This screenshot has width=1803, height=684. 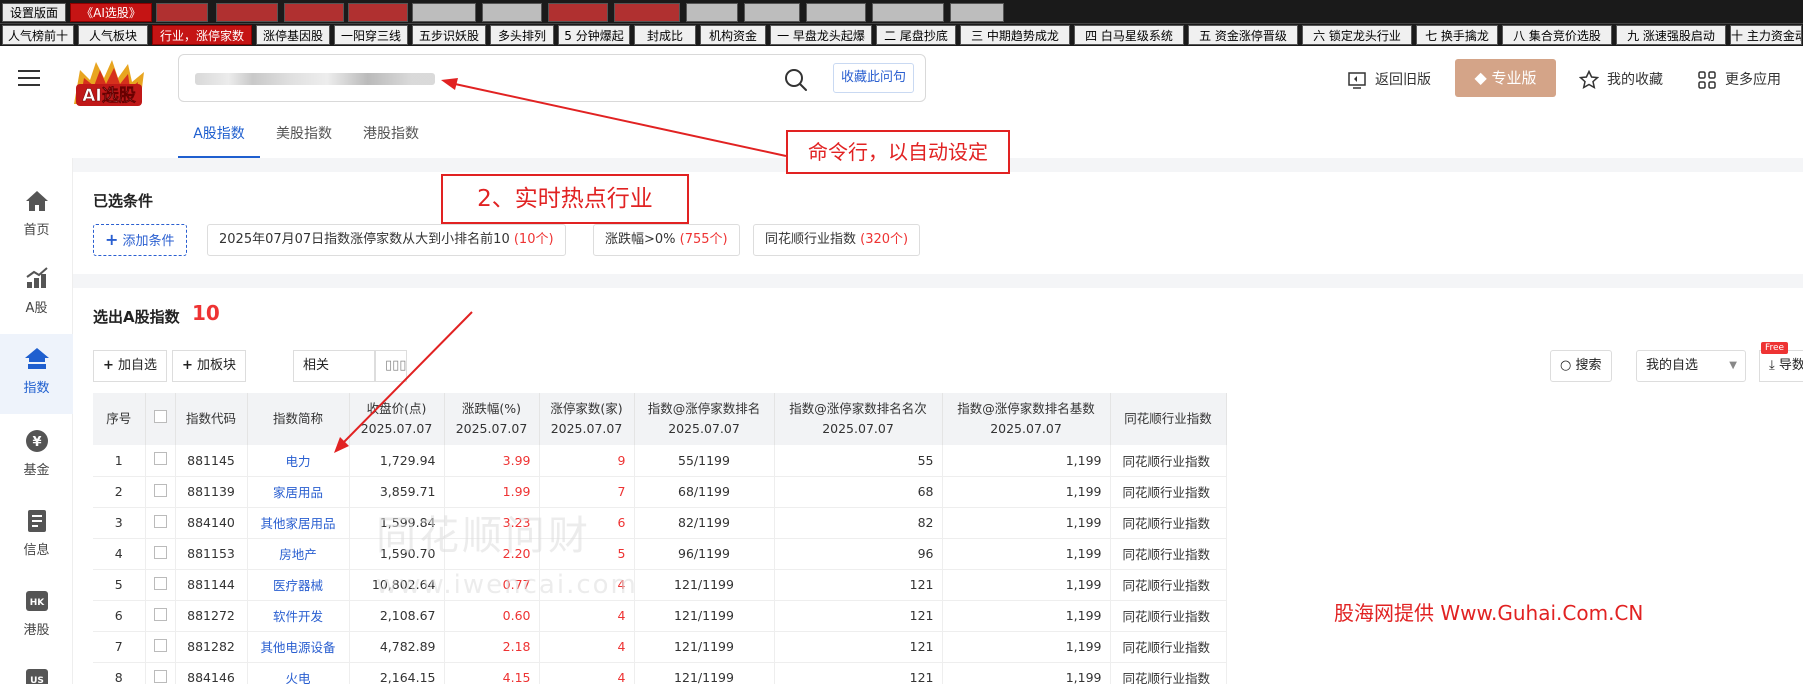 I want to click on tab-limitup-gene: 涨停基因股, so click(x=293, y=35).